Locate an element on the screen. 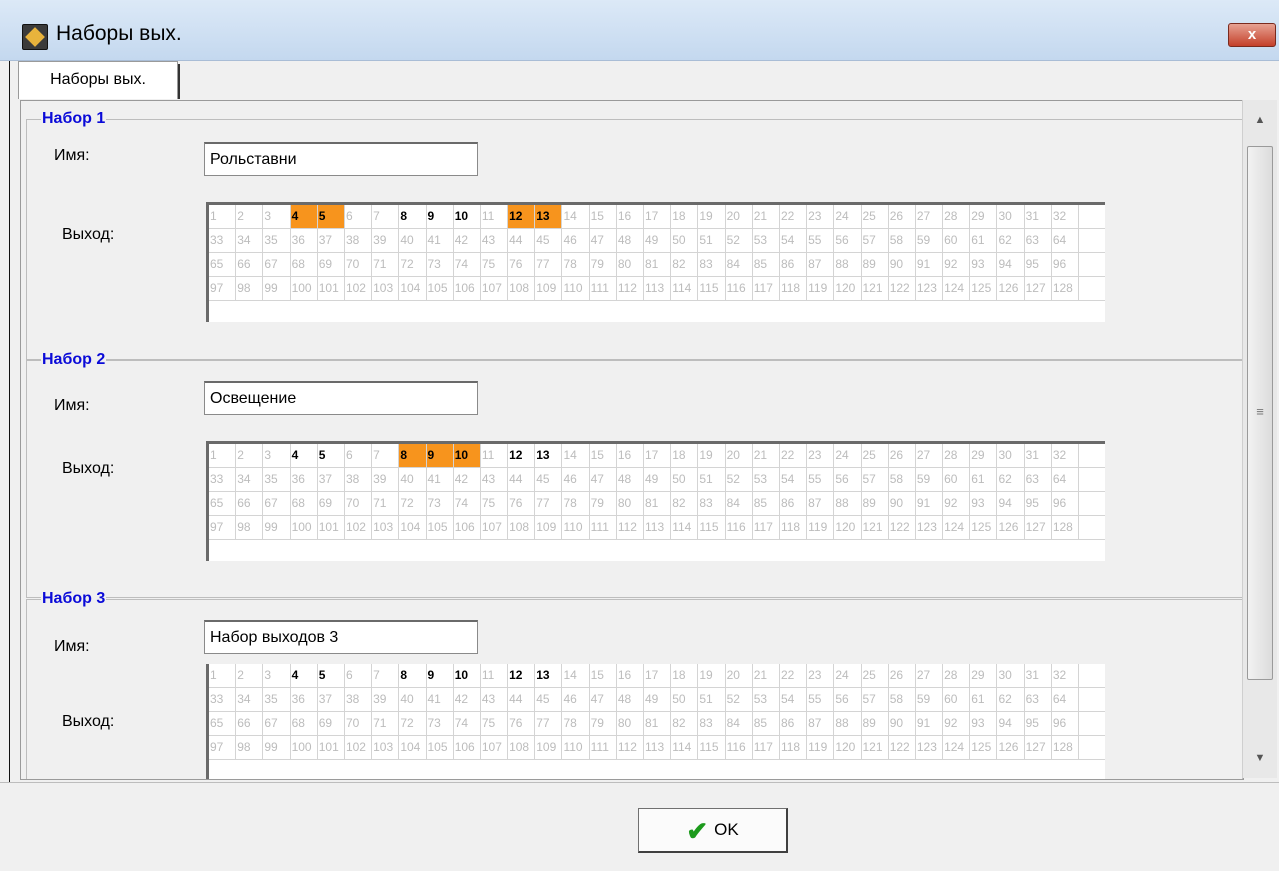  output-cell-52: 52 is located at coordinates (739, 699).